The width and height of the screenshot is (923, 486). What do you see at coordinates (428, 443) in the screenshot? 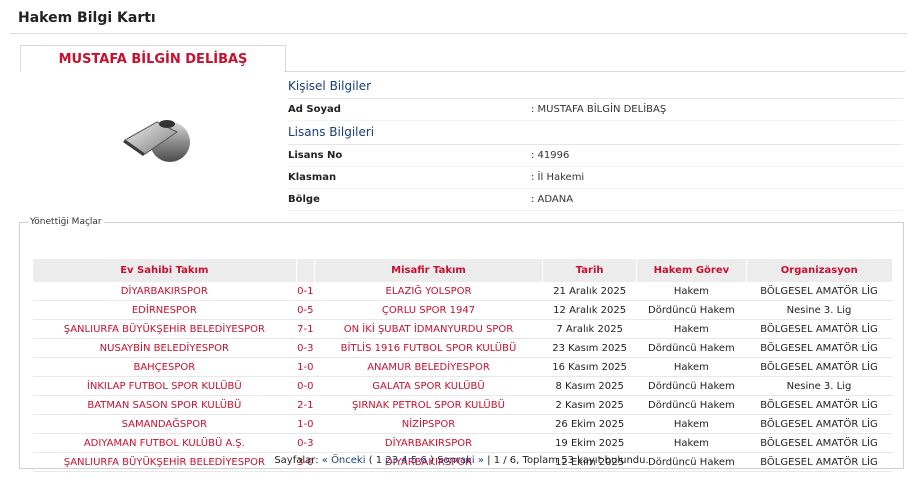
I see `away-team-link: DİYARBAKIRSPOR` at bounding box center [428, 443].